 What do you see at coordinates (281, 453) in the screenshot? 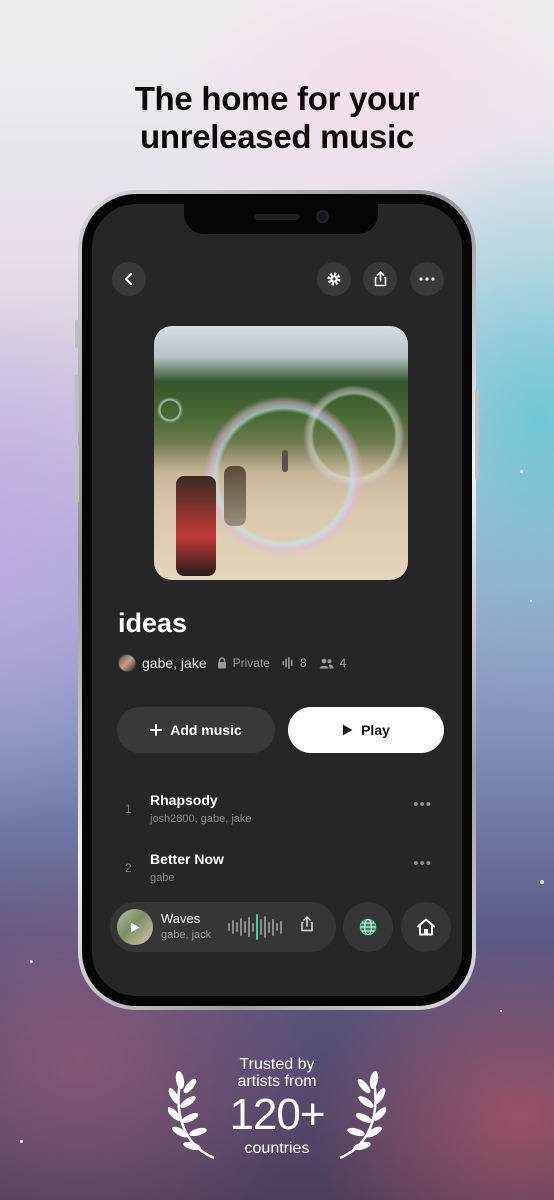
I see `playlist-artwork` at bounding box center [281, 453].